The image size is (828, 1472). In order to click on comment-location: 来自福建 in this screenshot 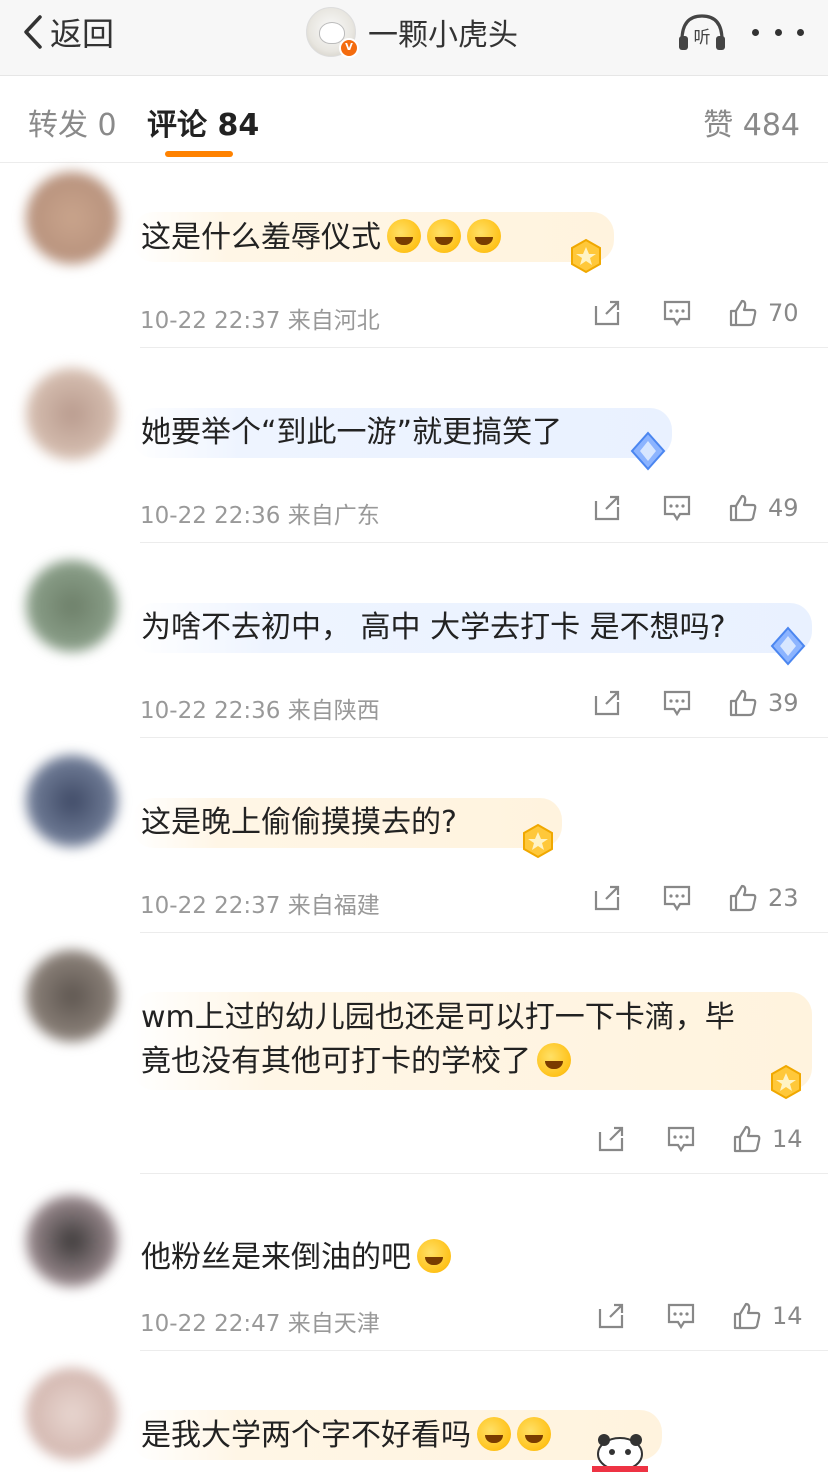, I will do `click(333, 906)`.